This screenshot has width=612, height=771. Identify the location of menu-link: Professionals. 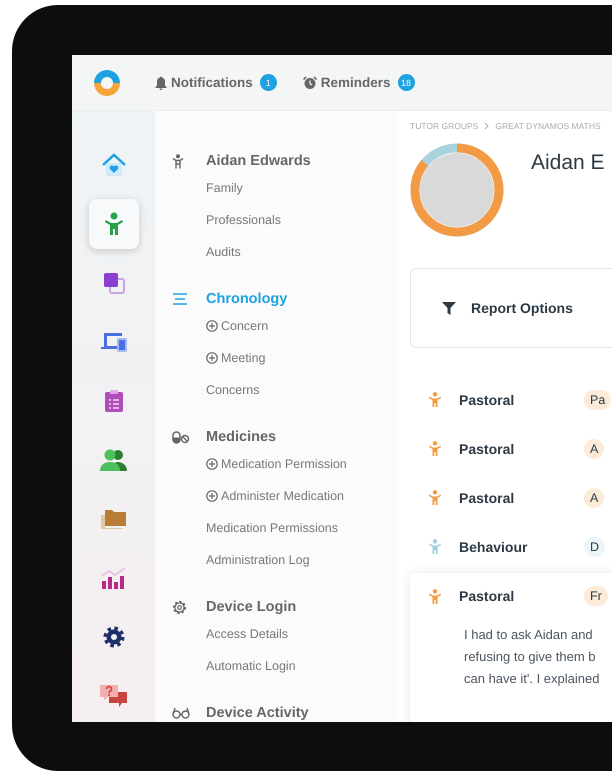
(244, 220).